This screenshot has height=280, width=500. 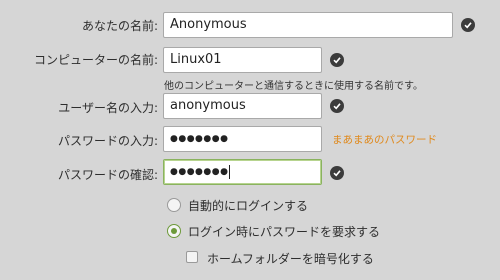 What do you see at coordinates (192, 257) in the screenshot?
I see `encrypt-home-checkbox` at bounding box center [192, 257].